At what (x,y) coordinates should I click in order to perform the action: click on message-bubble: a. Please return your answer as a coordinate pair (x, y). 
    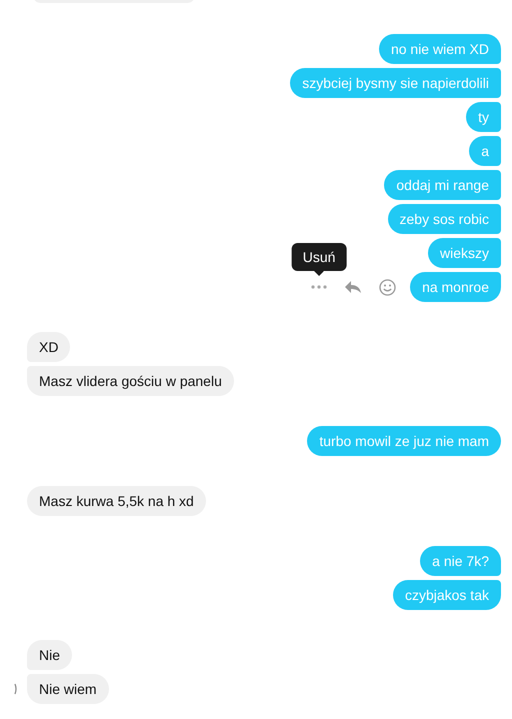
    Looking at the image, I should click on (485, 151).